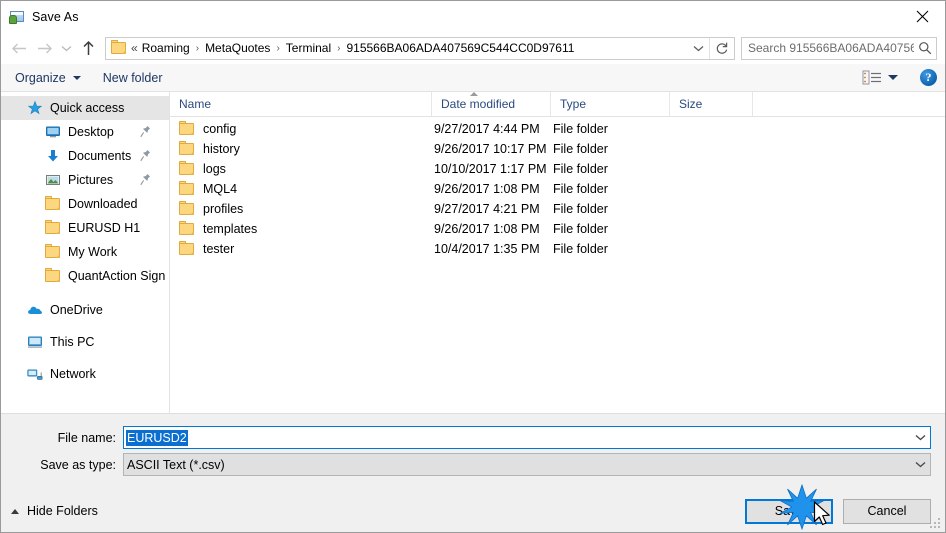 Image resolution: width=946 pixels, height=533 pixels. I want to click on monitor-icon, so click(35, 342).